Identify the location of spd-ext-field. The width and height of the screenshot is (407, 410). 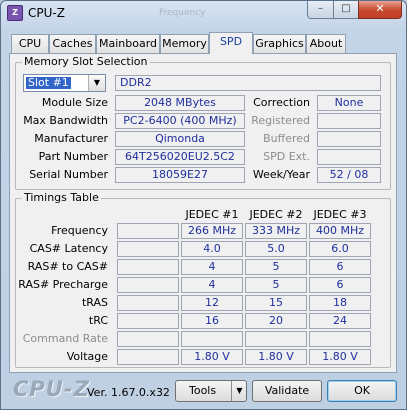
(349, 157).